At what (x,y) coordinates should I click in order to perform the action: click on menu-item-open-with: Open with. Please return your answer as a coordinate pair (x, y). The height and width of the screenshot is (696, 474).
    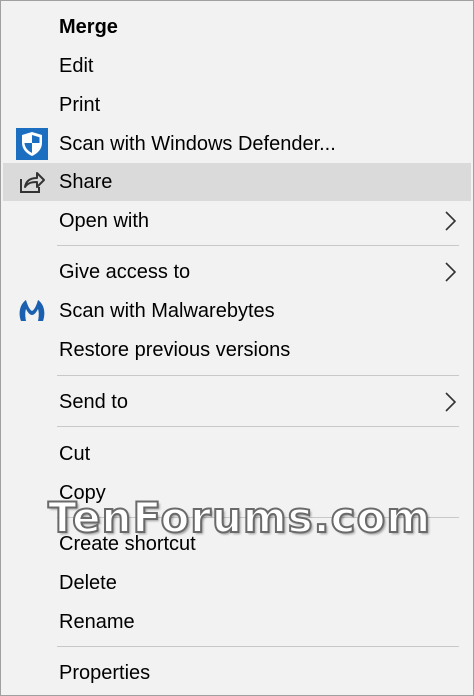
    Looking at the image, I should click on (237, 221).